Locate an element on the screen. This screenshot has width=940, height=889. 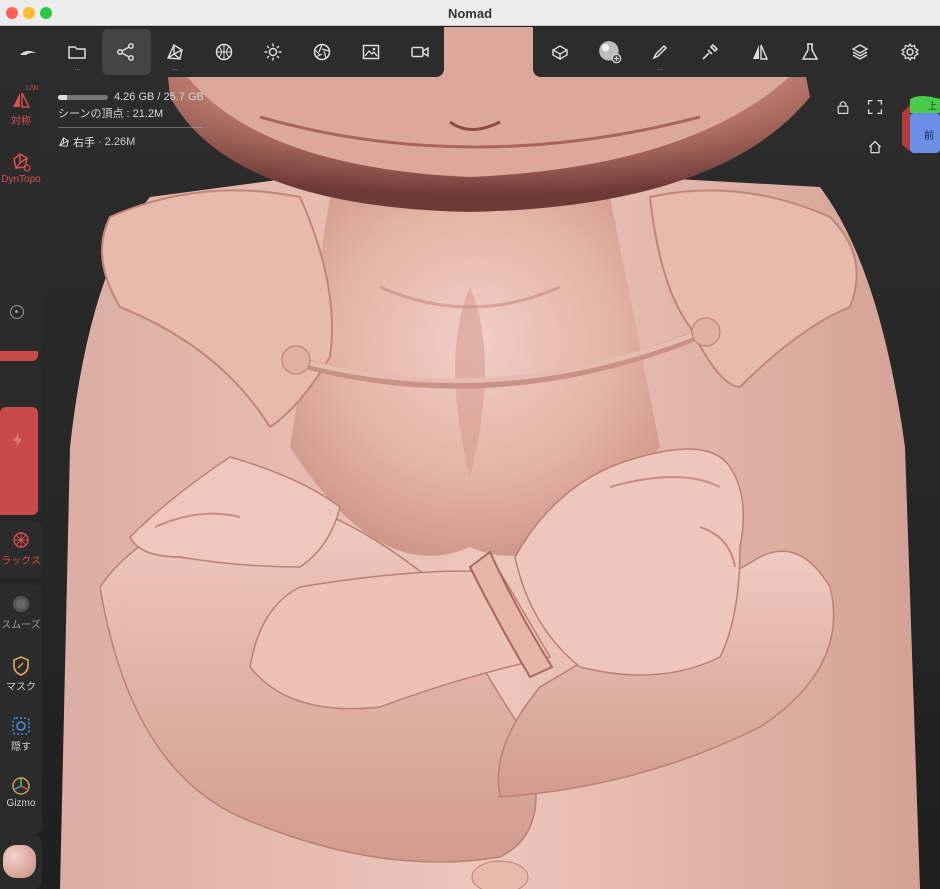
brush-settings-button is located at coordinates (710, 52).